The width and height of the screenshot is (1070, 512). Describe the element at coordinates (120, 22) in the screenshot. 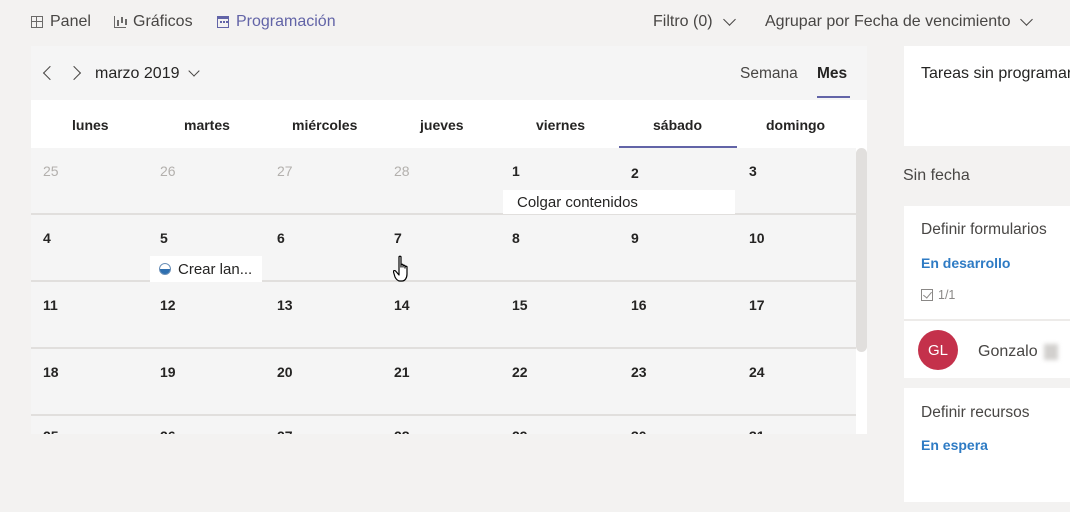

I see `chart-icon` at that location.